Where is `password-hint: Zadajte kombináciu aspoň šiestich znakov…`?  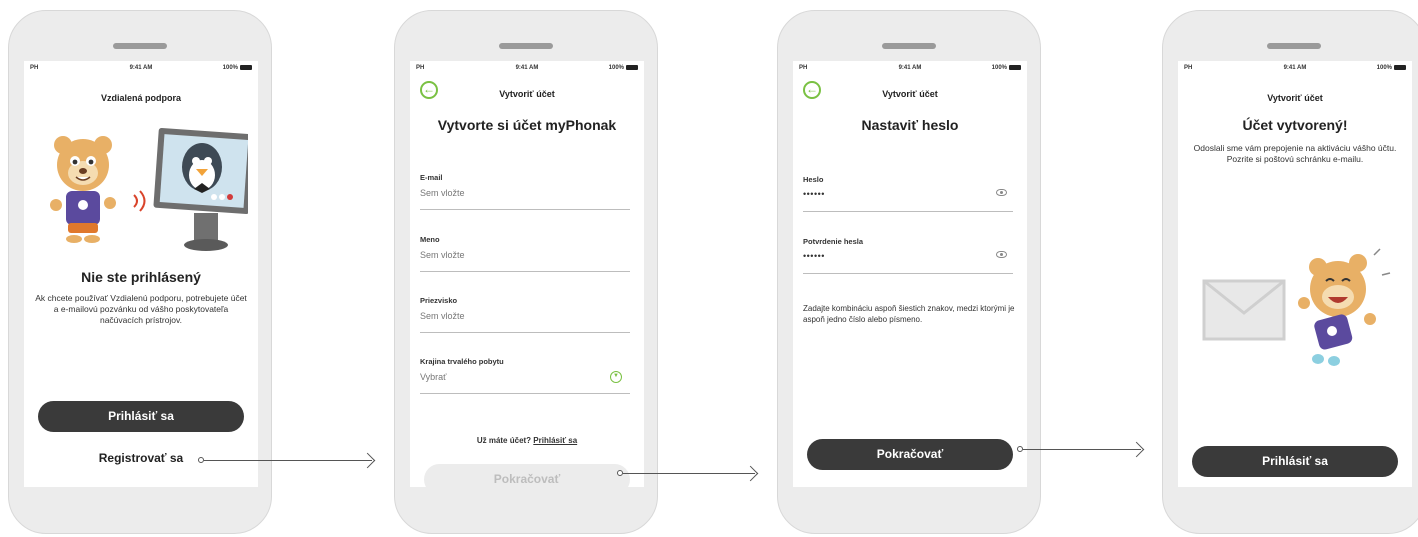
password-hint: Zadajte kombináciu aspoň šiestich znakov… is located at coordinates (909, 314).